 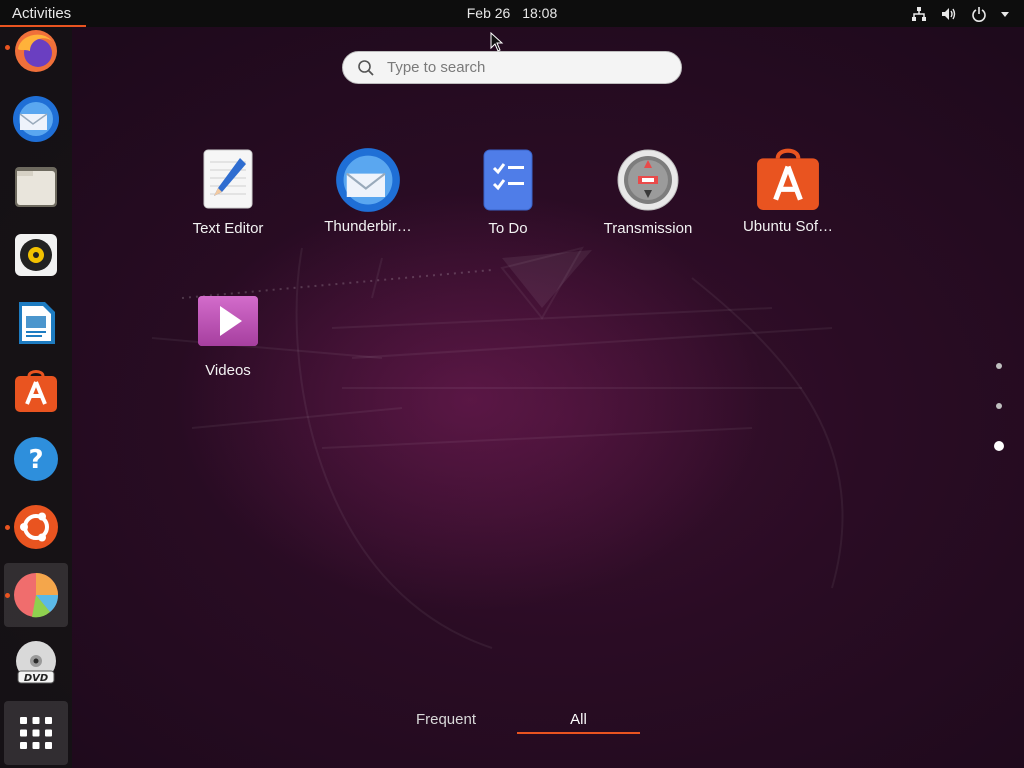 I want to click on folder-icon, so click(x=36, y=187).